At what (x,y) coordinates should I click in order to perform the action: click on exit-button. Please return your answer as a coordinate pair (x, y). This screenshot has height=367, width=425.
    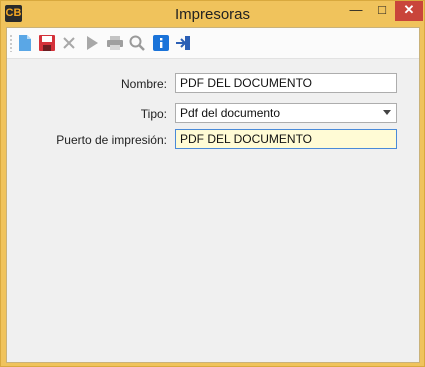
    Looking at the image, I should click on (183, 43).